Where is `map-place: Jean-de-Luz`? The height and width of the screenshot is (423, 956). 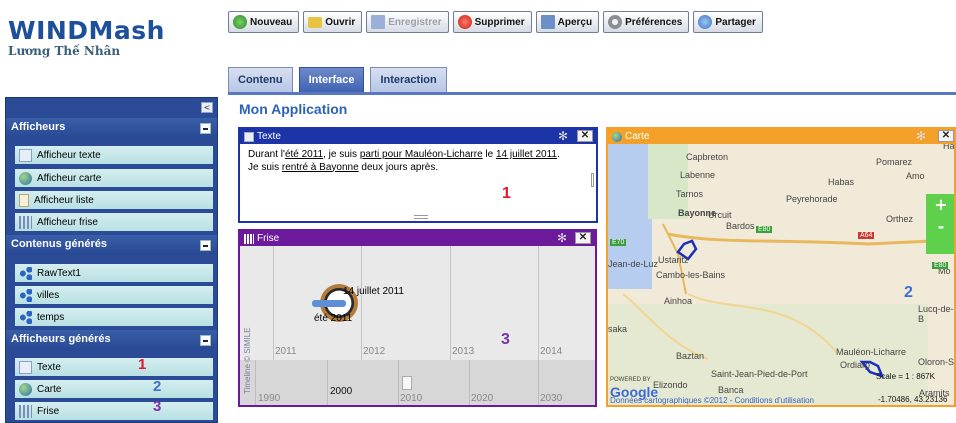
map-place: Jean-de-Luz is located at coordinates (633, 264).